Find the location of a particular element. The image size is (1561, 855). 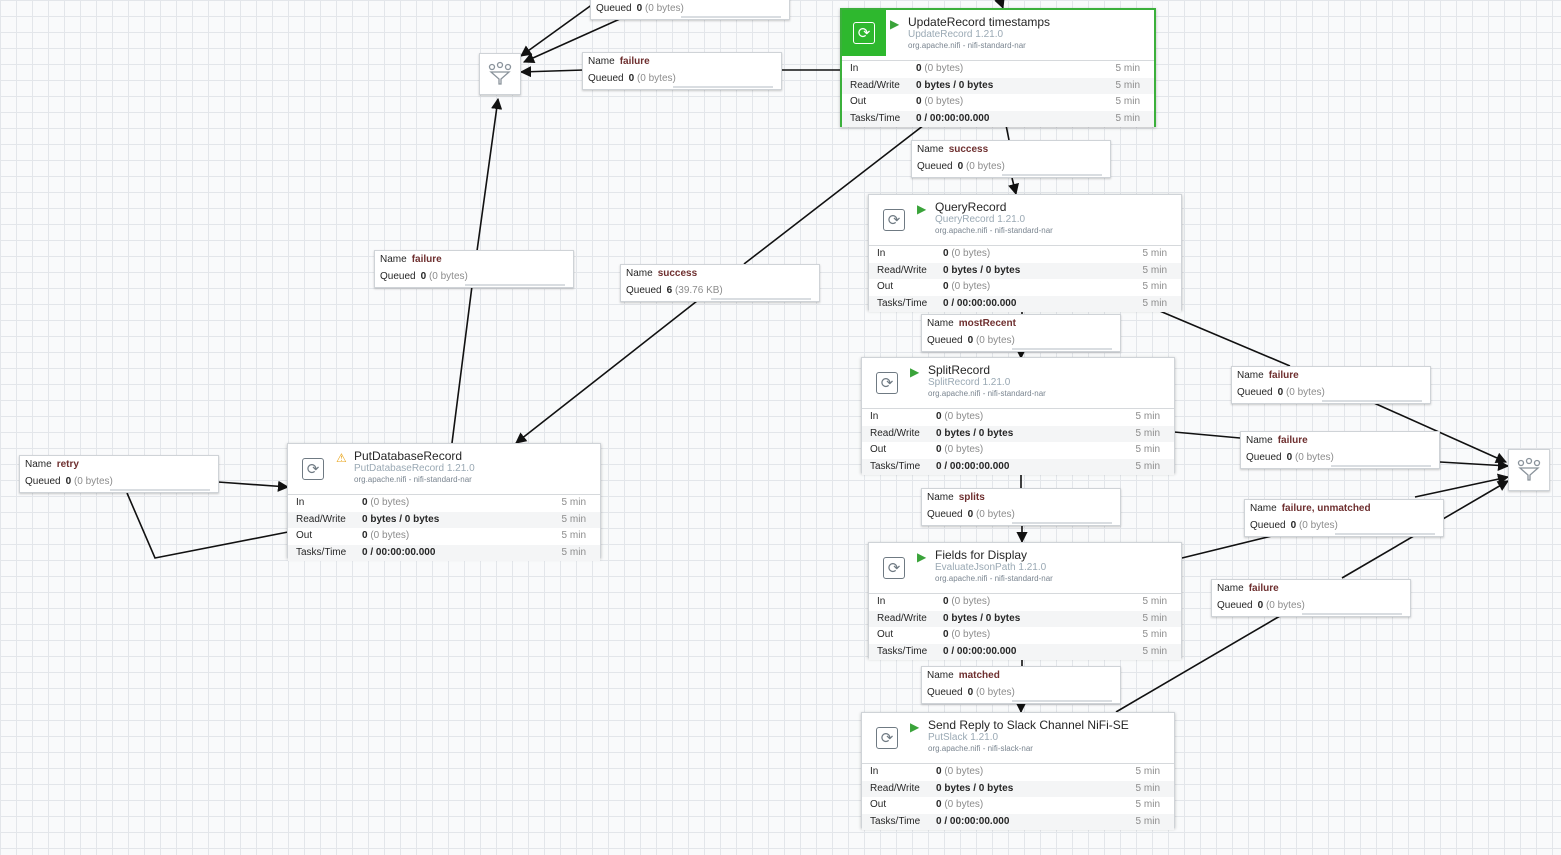

processor-name: SplitRecord is located at coordinates (959, 370).